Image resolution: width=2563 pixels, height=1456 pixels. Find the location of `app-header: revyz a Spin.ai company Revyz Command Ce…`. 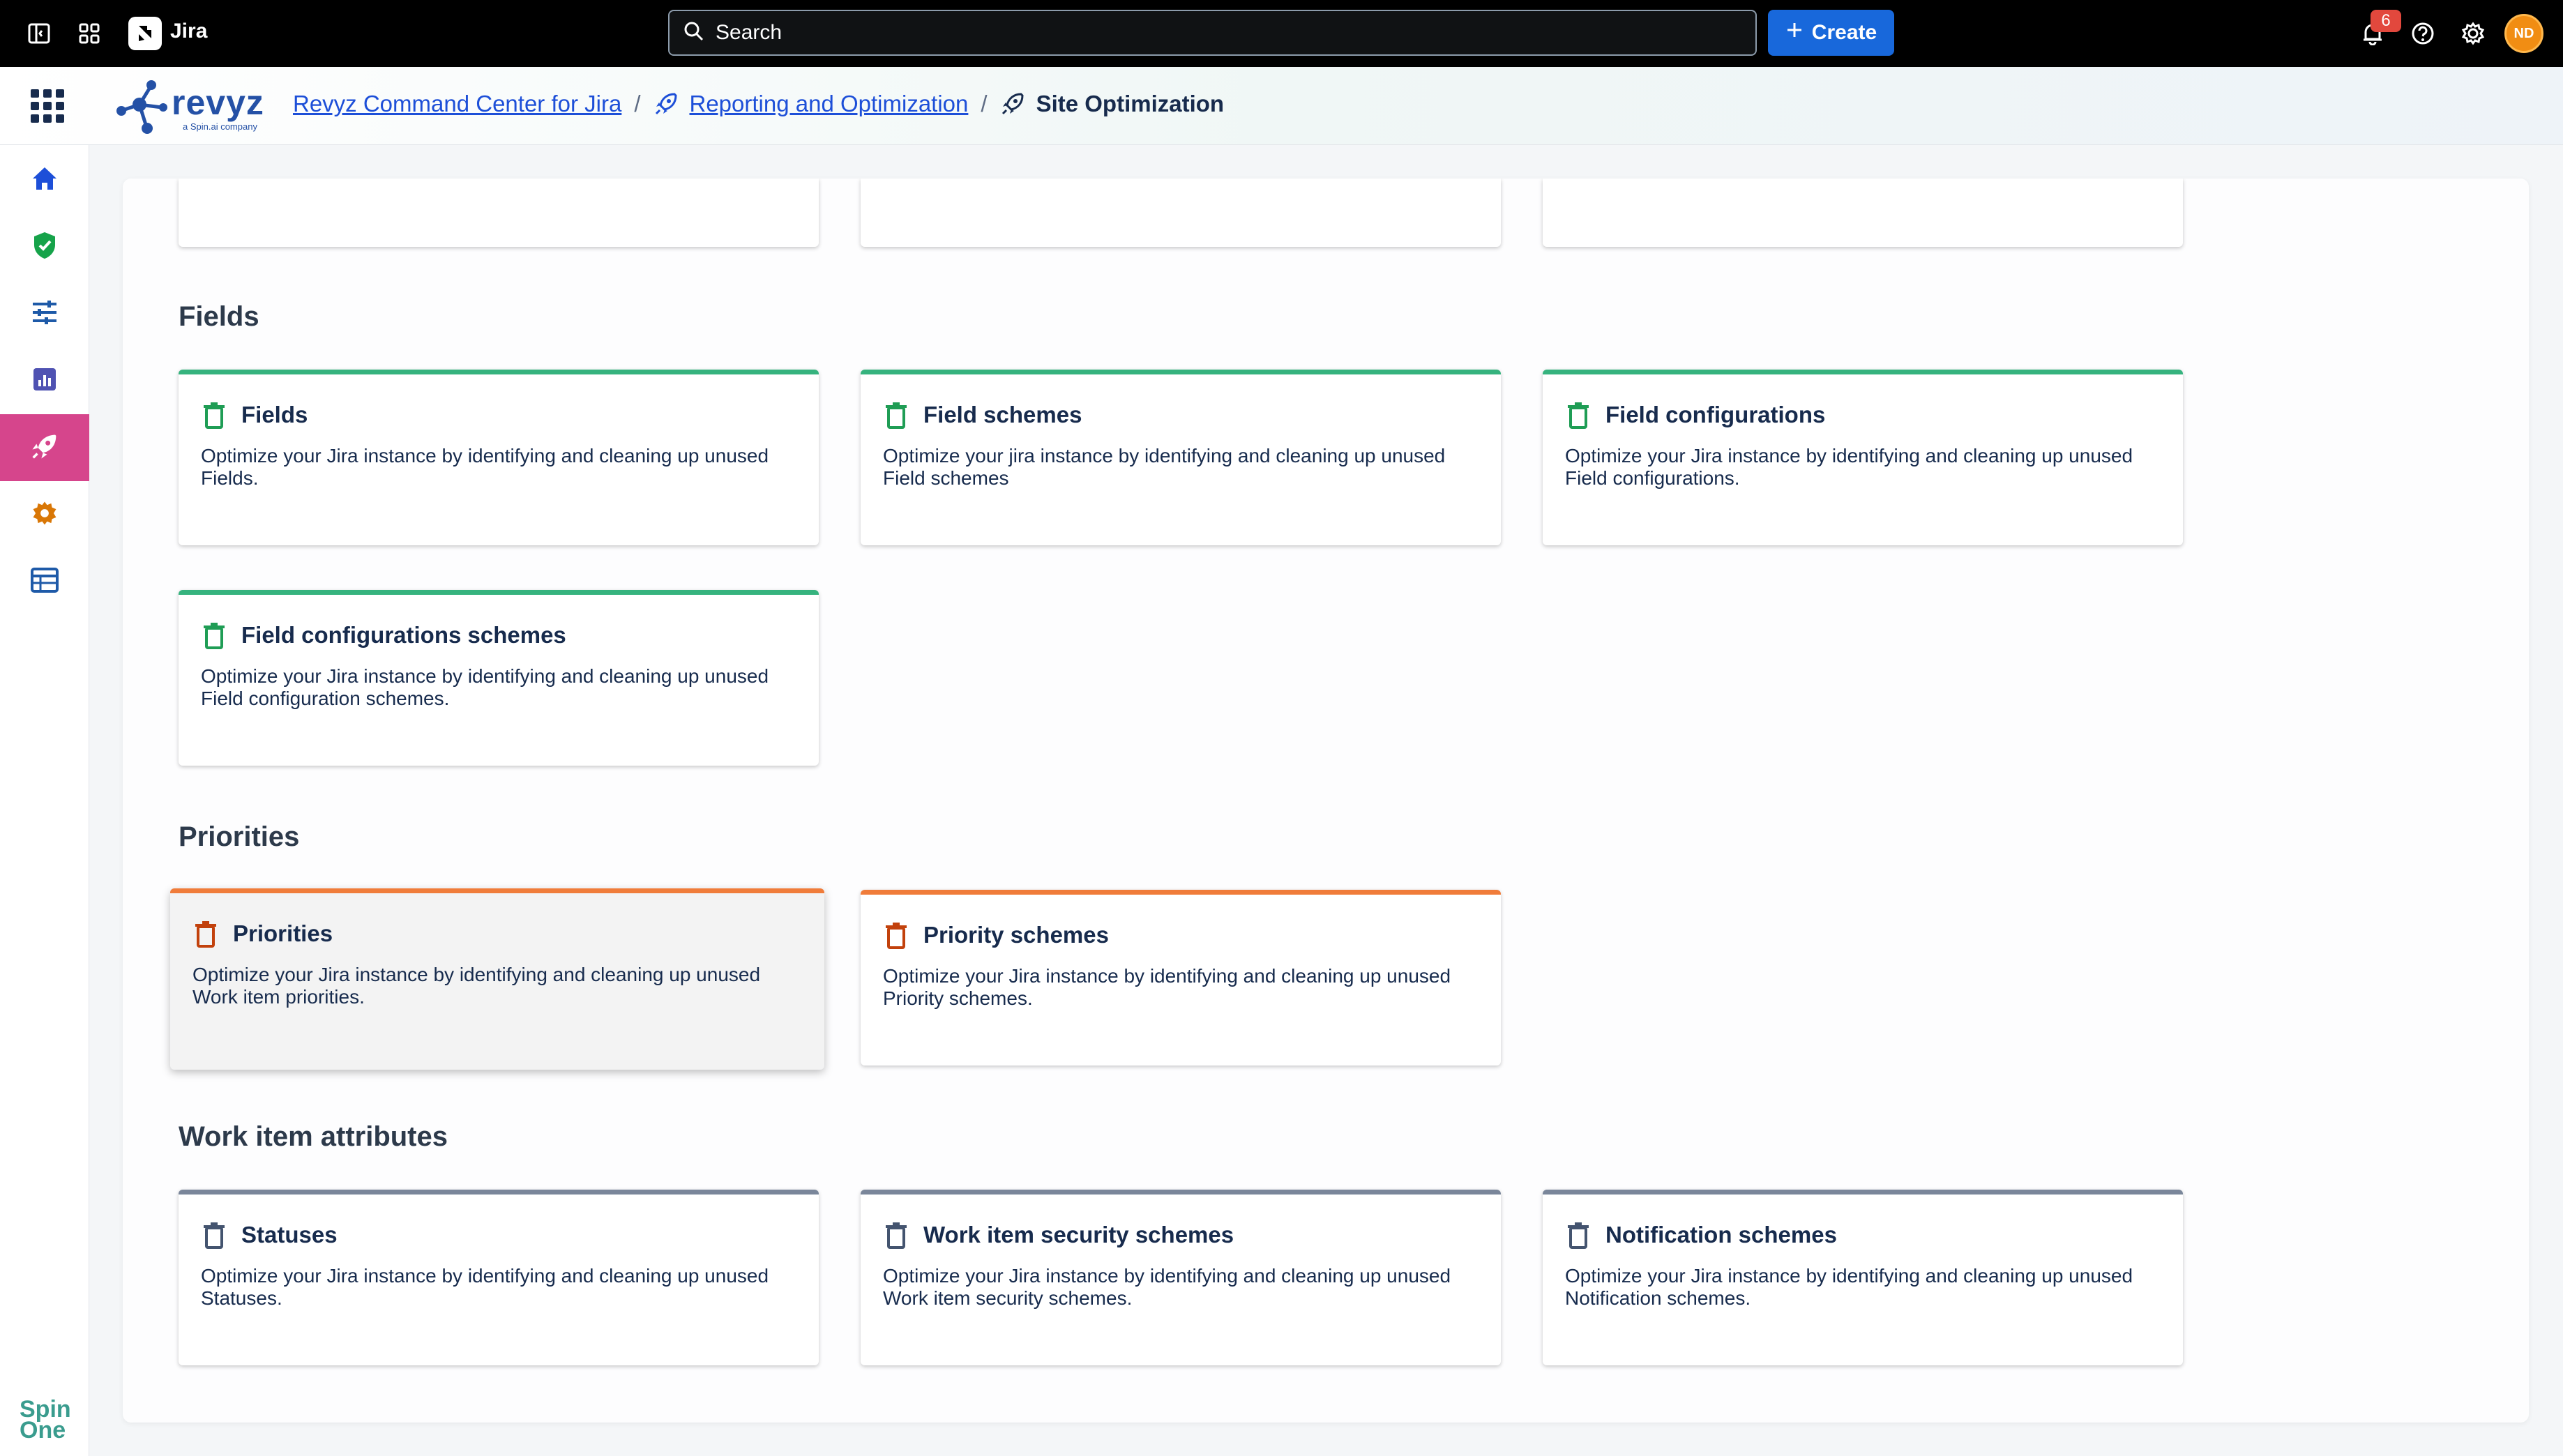

app-header: revyz a Spin.ai company Revyz Command Ce… is located at coordinates (1281, 106).